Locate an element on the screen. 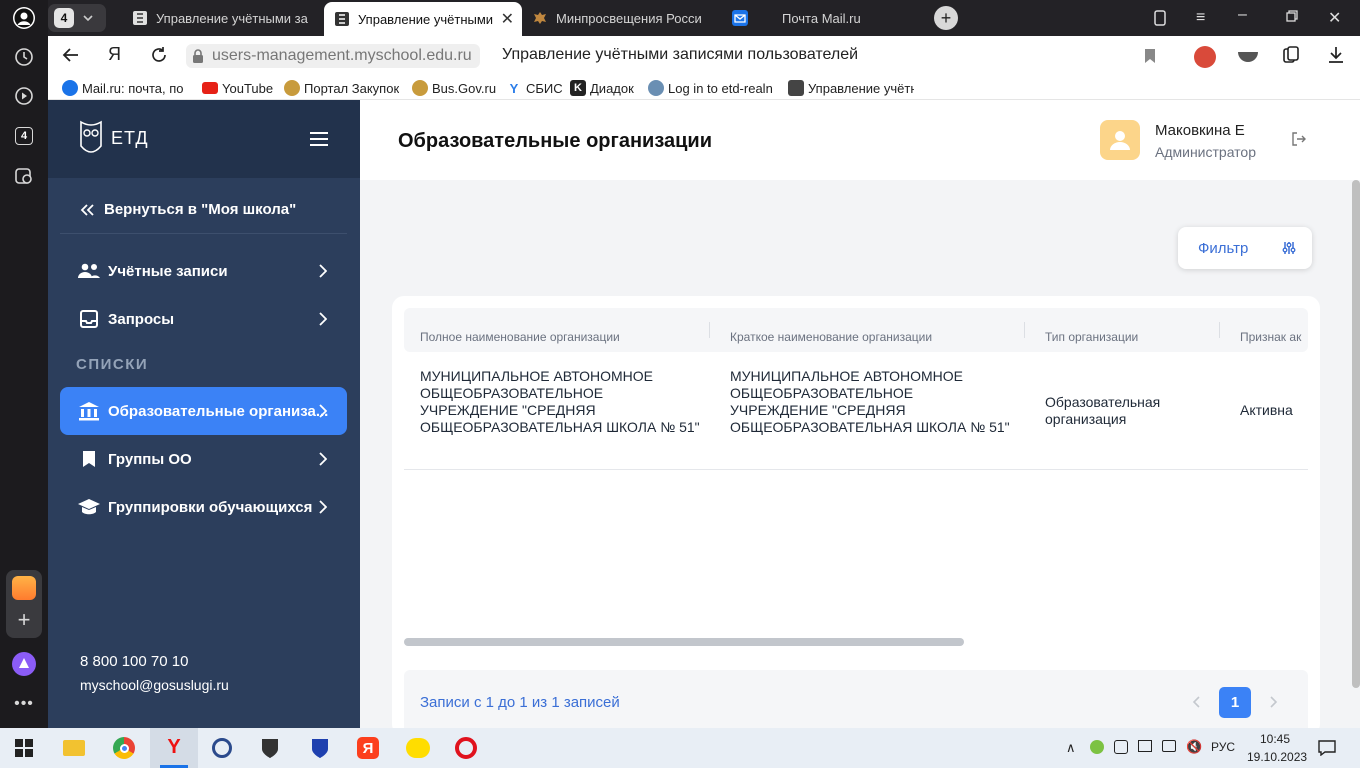 The height and width of the screenshot is (768, 1360). chrome-icon is located at coordinates (124, 748).